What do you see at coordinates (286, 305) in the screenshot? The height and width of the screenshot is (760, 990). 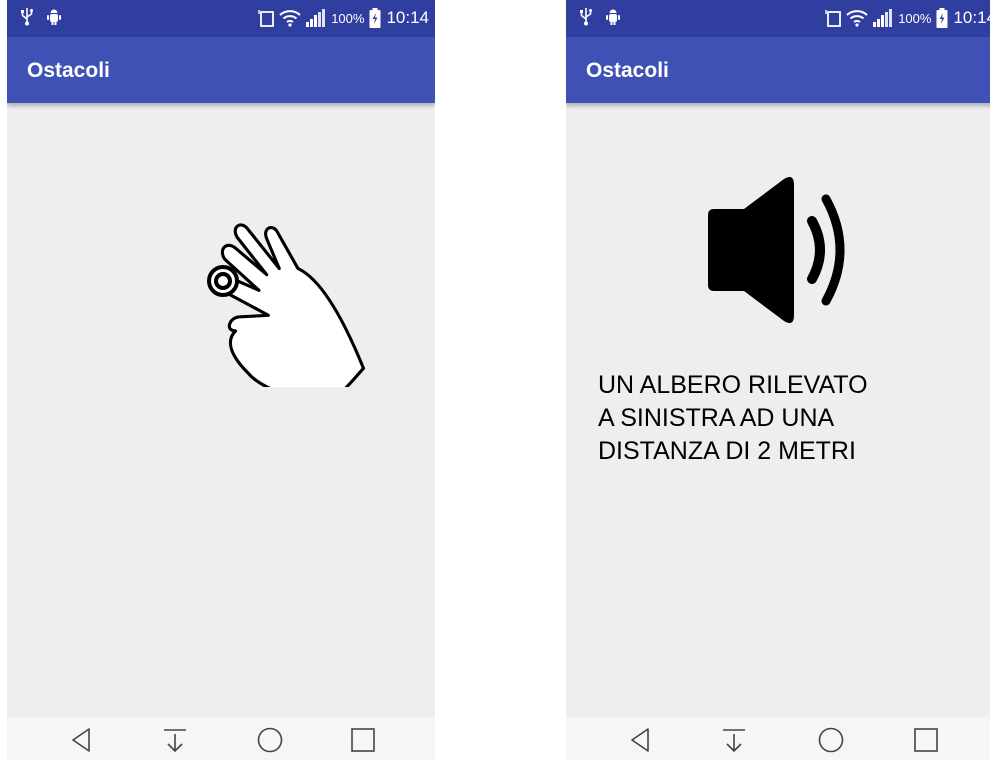 I see `touch-gesture-hand-icon` at bounding box center [286, 305].